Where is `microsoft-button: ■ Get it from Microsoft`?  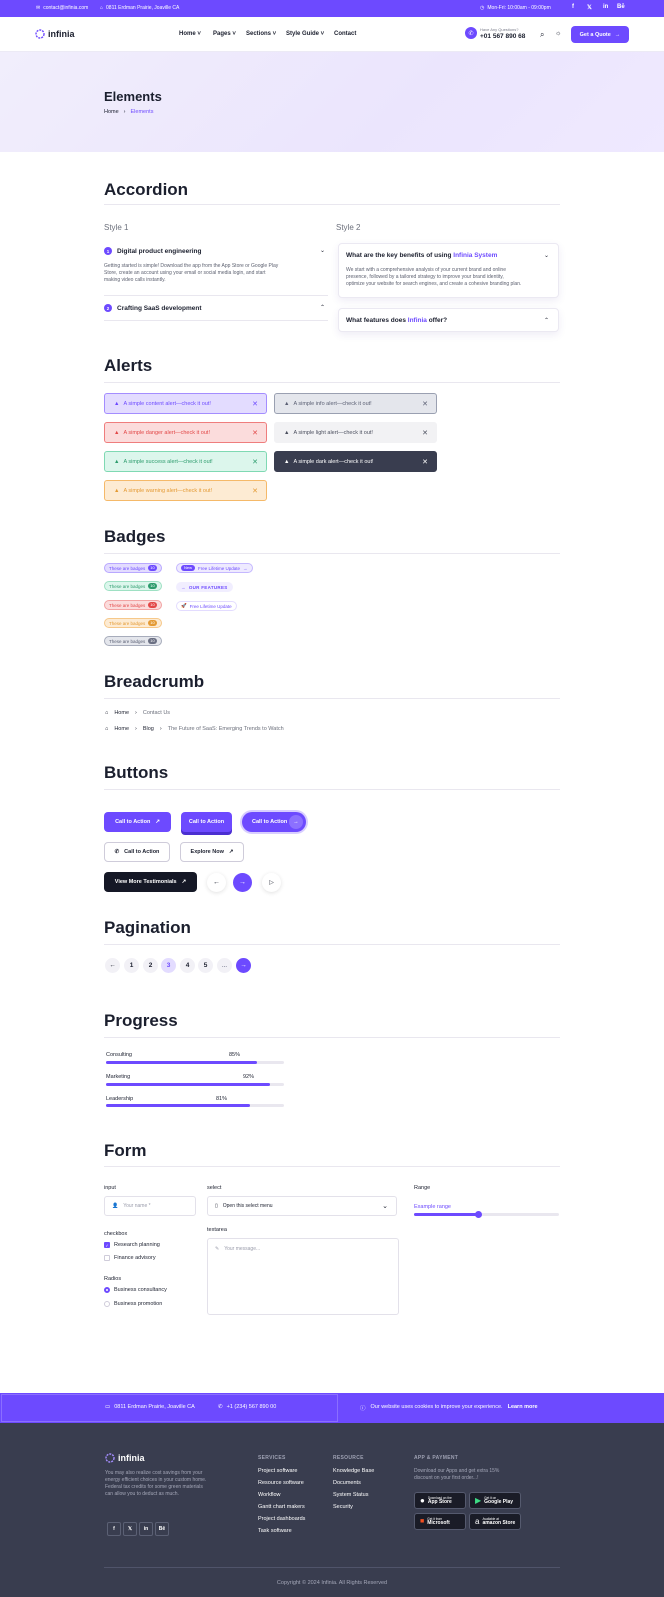 microsoft-button: ■ Get it from Microsoft is located at coordinates (440, 1521).